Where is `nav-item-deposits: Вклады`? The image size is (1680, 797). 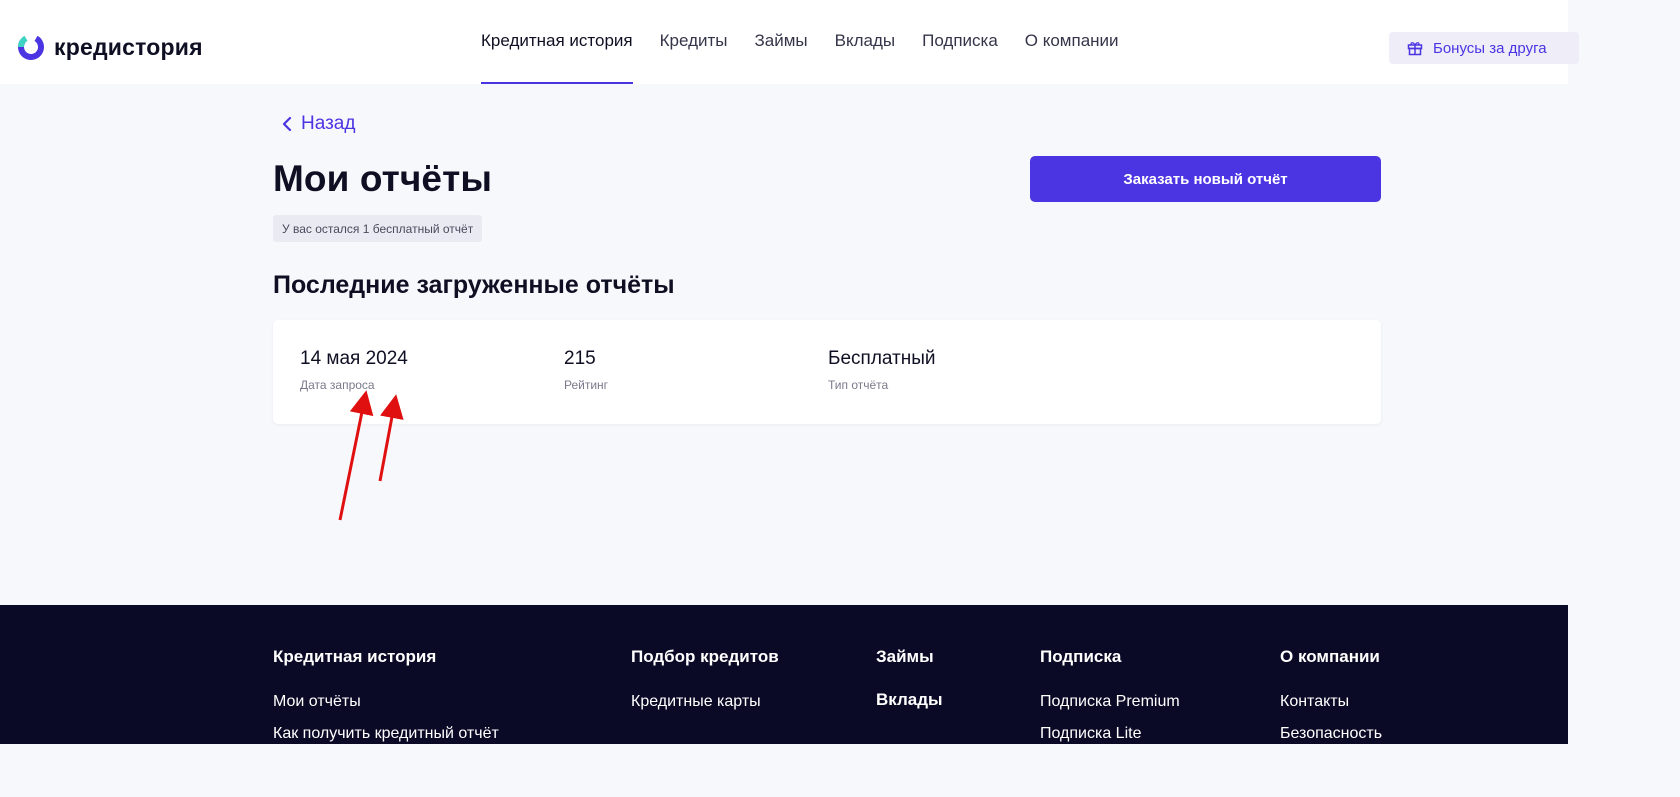
nav-item-deposits: Вклады is located at coordinates (865, 42).